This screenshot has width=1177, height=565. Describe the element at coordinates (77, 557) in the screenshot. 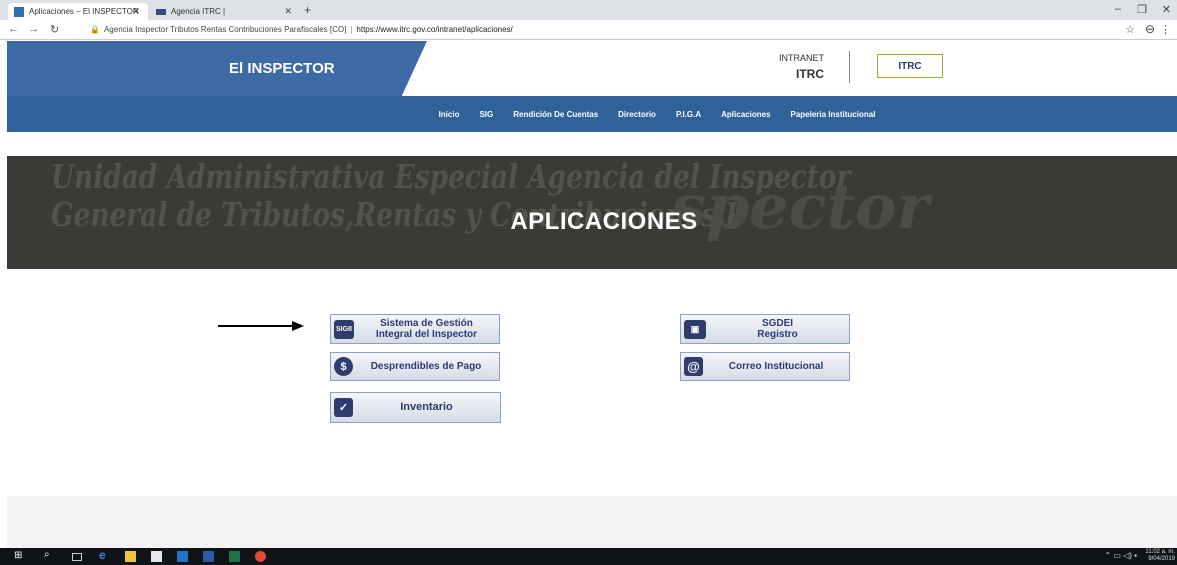

I see `task-view-icon` at that location.